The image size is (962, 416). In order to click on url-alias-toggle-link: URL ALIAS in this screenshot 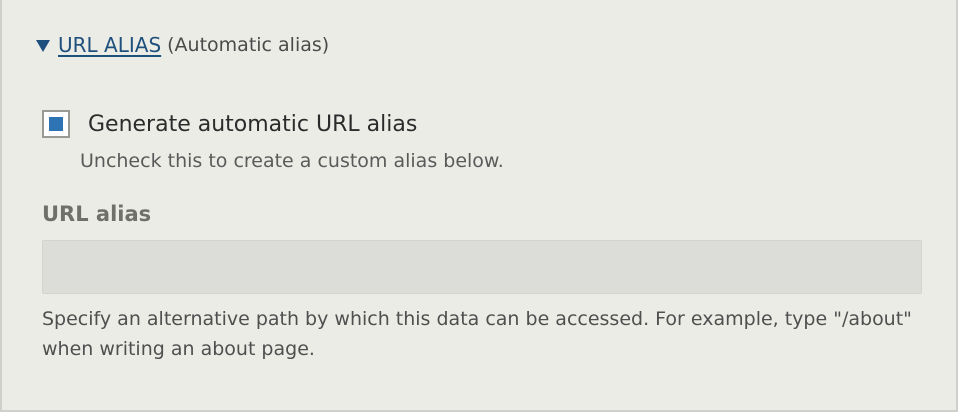, I will do `click(109, 45)`.